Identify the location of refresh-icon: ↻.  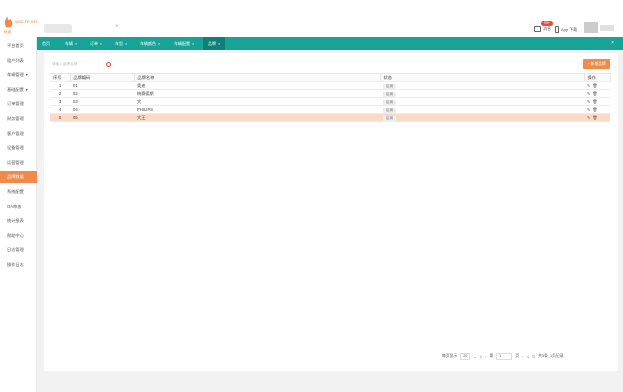
(533, 356).